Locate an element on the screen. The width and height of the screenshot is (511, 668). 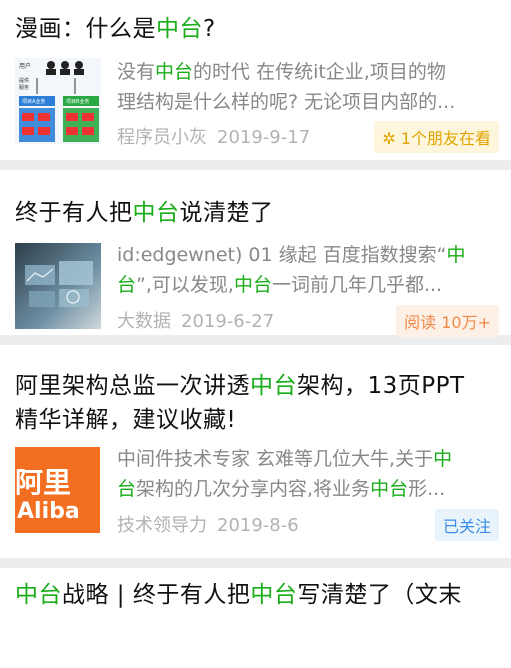
text-segment: 没有 is located at coordinates (136, 72).